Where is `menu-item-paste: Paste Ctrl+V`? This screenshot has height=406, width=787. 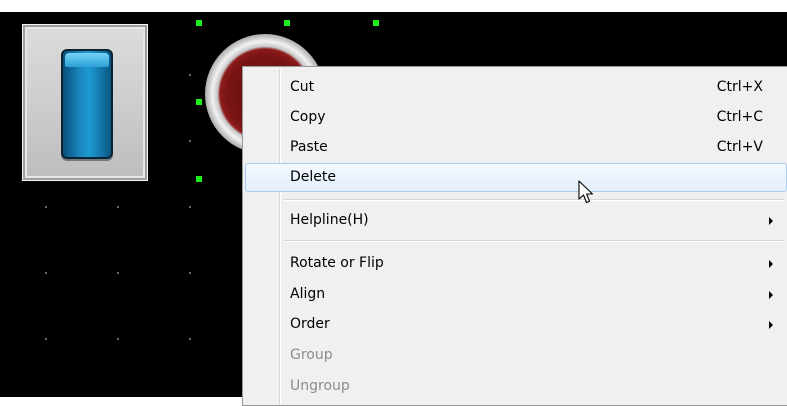 menu-item-paste: Paste Ctrl+V is located at coordinates (516, 147).